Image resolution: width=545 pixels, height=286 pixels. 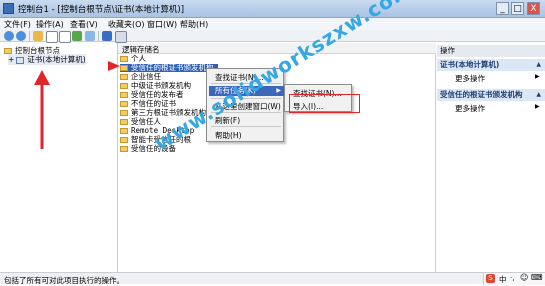 I want to click on show-hide-tree-icon, so click(x=52, y=37).